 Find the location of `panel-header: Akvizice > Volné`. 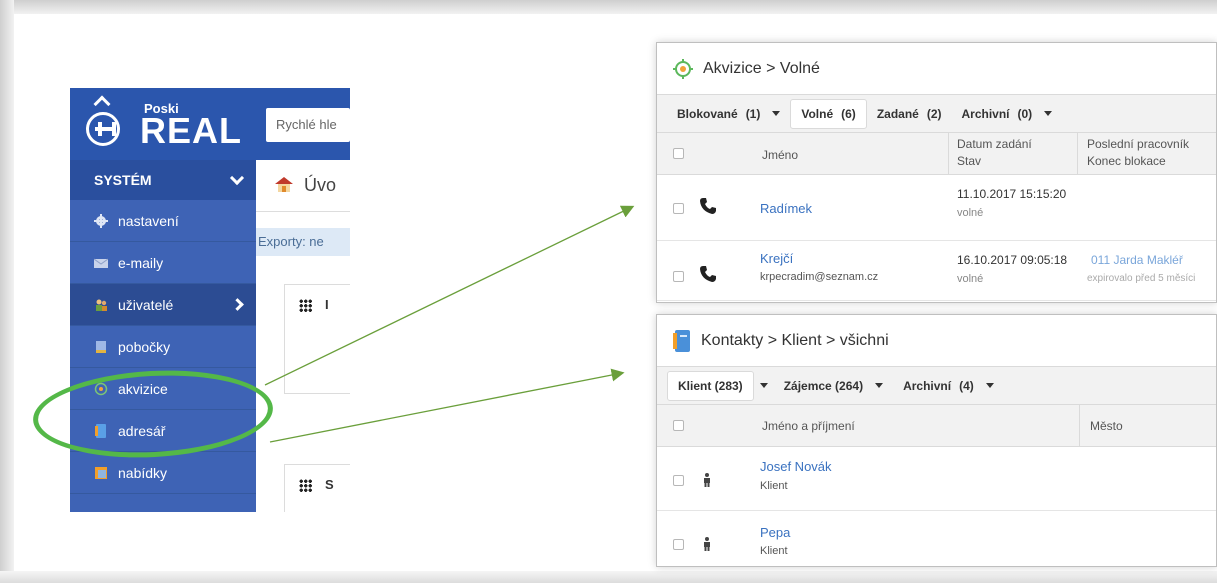

panel-header: Akvizice > Volné is located at coordinates (936, 69).